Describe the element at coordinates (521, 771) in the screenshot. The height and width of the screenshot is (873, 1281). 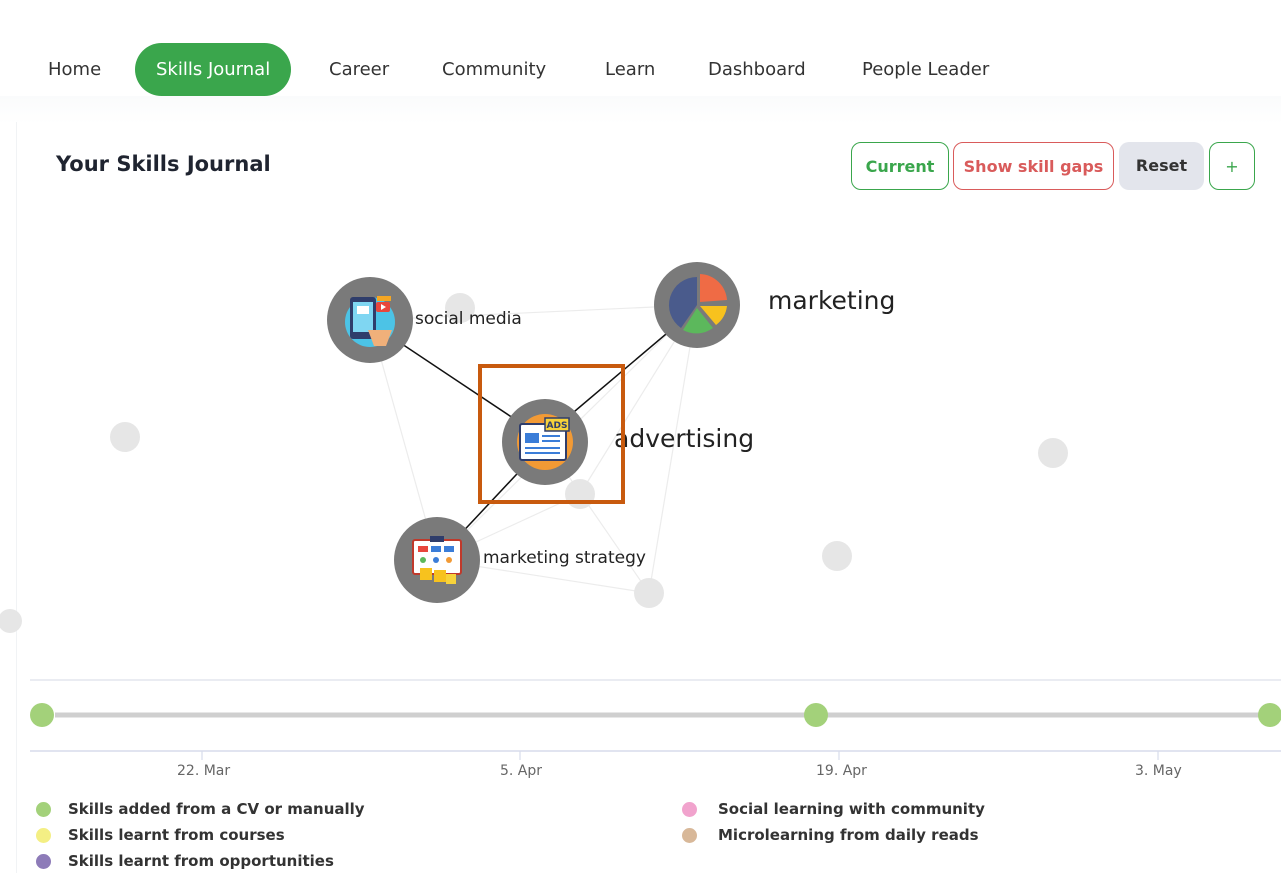
I see `axis-tick-label: 5. Apr` at that location.